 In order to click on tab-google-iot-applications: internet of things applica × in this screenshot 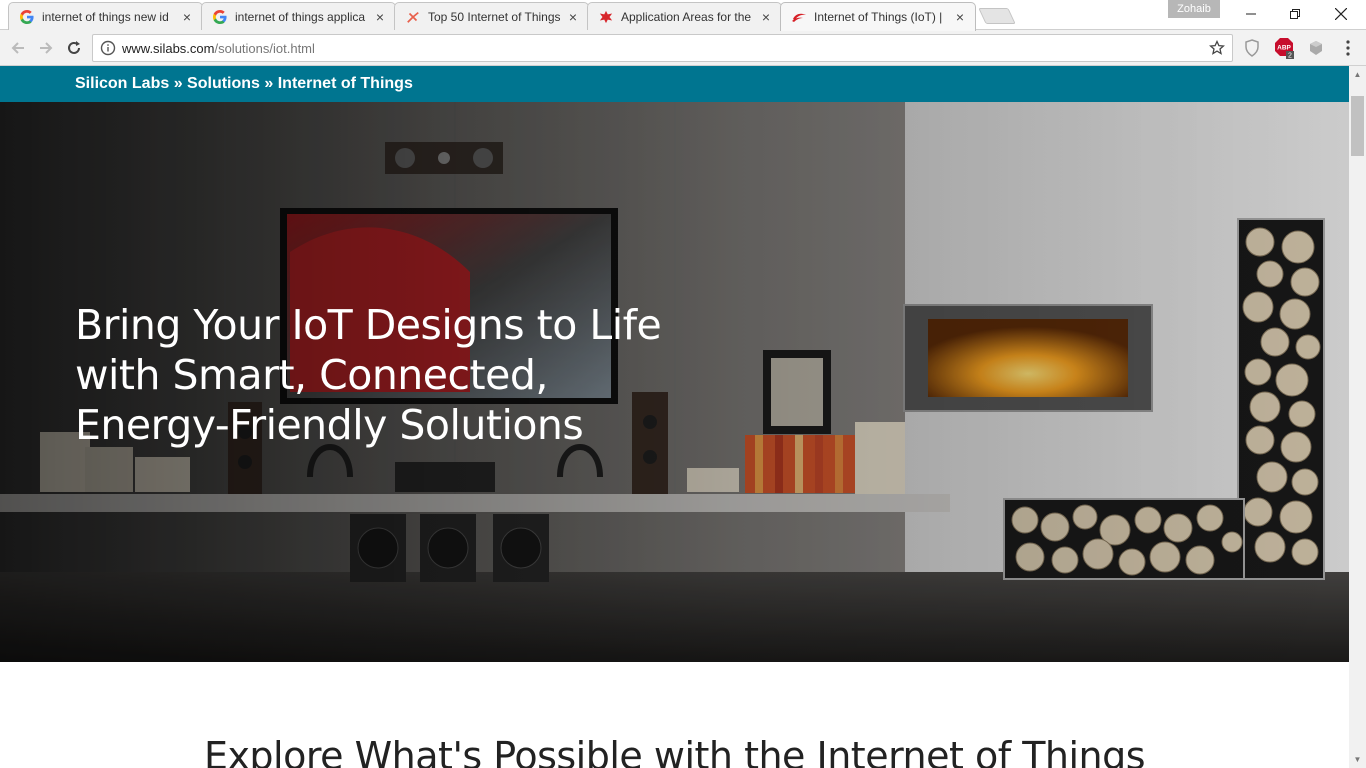, I will do `click(298, 16)`.